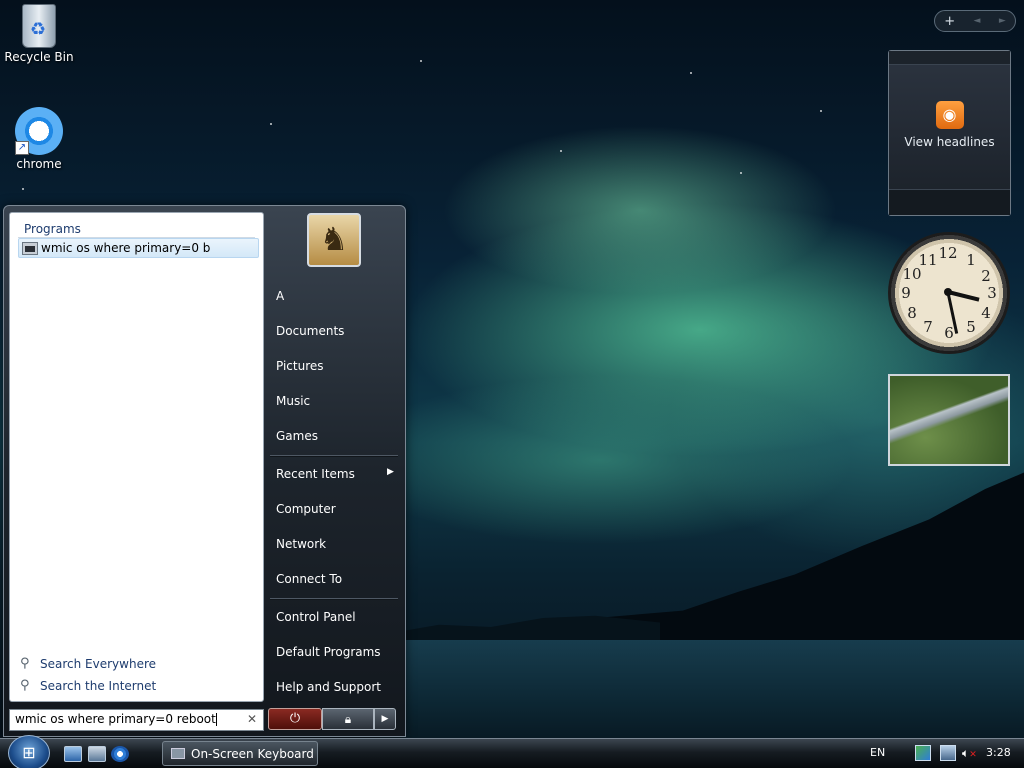  I want to click on taskbar-button-on-screen-keyboard: On-Screen Keyboard, so click(240, 753).